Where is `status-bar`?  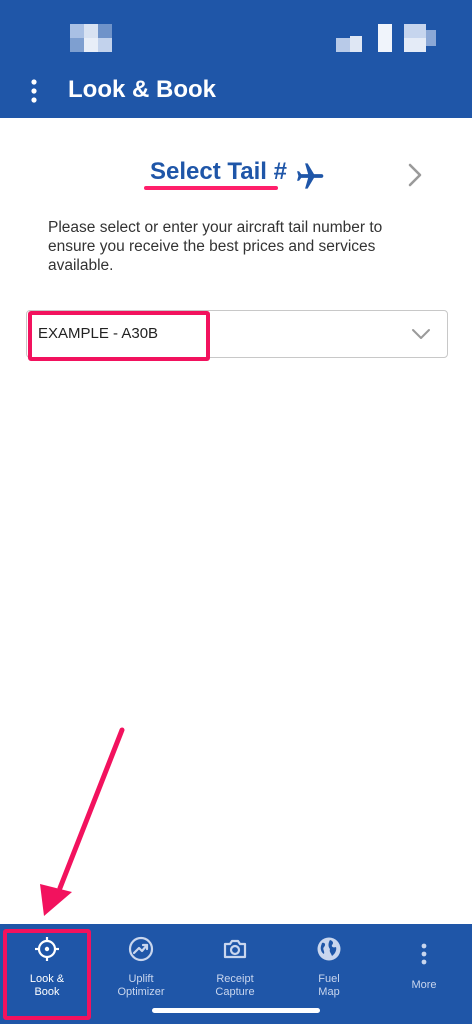
status-bar is located at coordinates (236, 32).